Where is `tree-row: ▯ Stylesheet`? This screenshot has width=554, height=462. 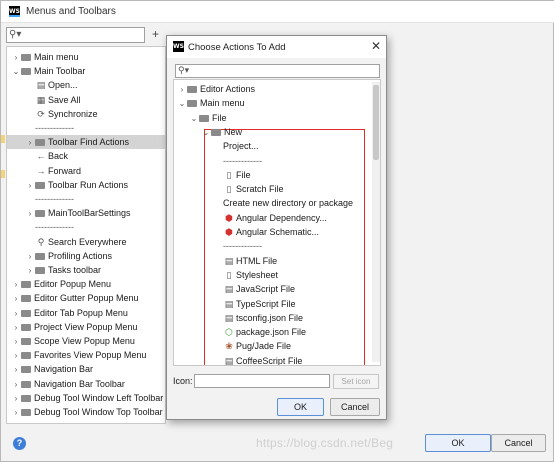 tree-row: ▯ Stylesheet is located at coordinates (246, 275).